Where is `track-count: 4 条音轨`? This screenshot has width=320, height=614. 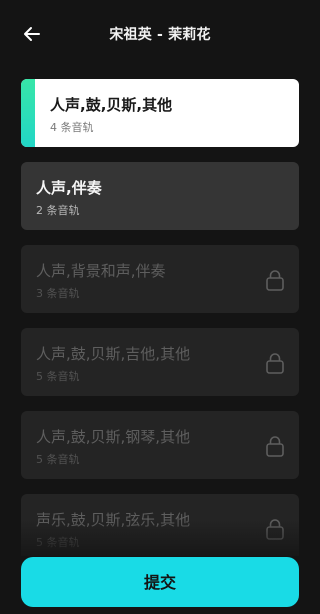 track-count: 4 条音轨 is located at coordinates (72, 127).